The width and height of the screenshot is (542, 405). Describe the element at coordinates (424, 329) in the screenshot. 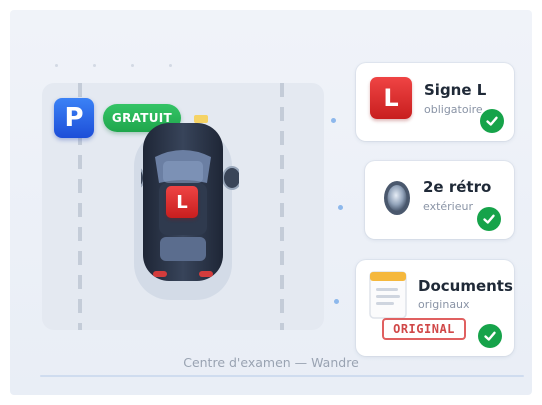

I see `original-stamp: ORIGINAL` at that location.